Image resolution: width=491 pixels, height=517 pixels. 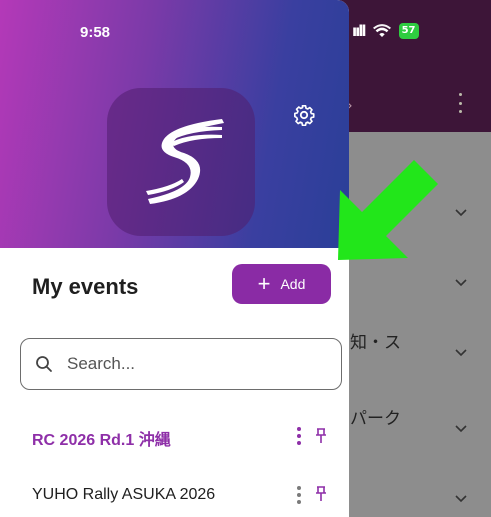 I want to click on annotation-arrow-icon, so click(x=388, y=210).